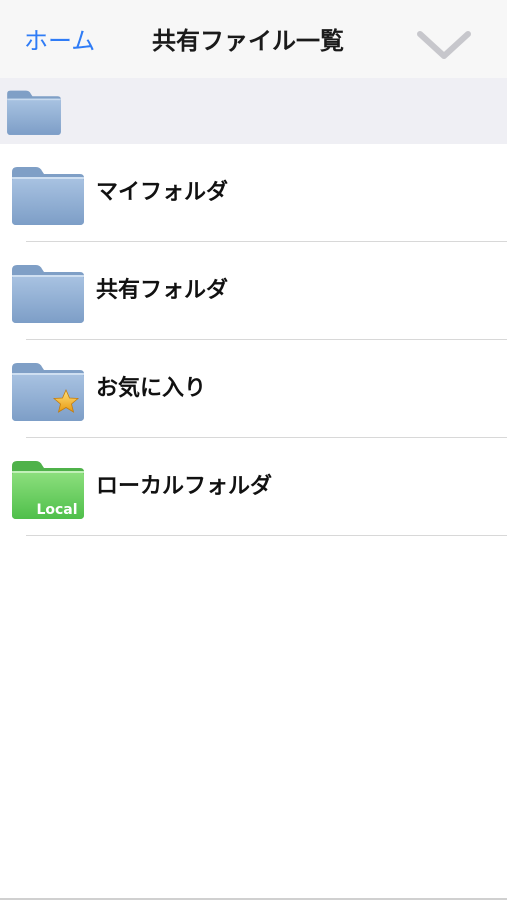  What do you see at coordinates (48, 392) in the screenshot?
I see `favorite-folder-icon` at bounding box center [48, 392].